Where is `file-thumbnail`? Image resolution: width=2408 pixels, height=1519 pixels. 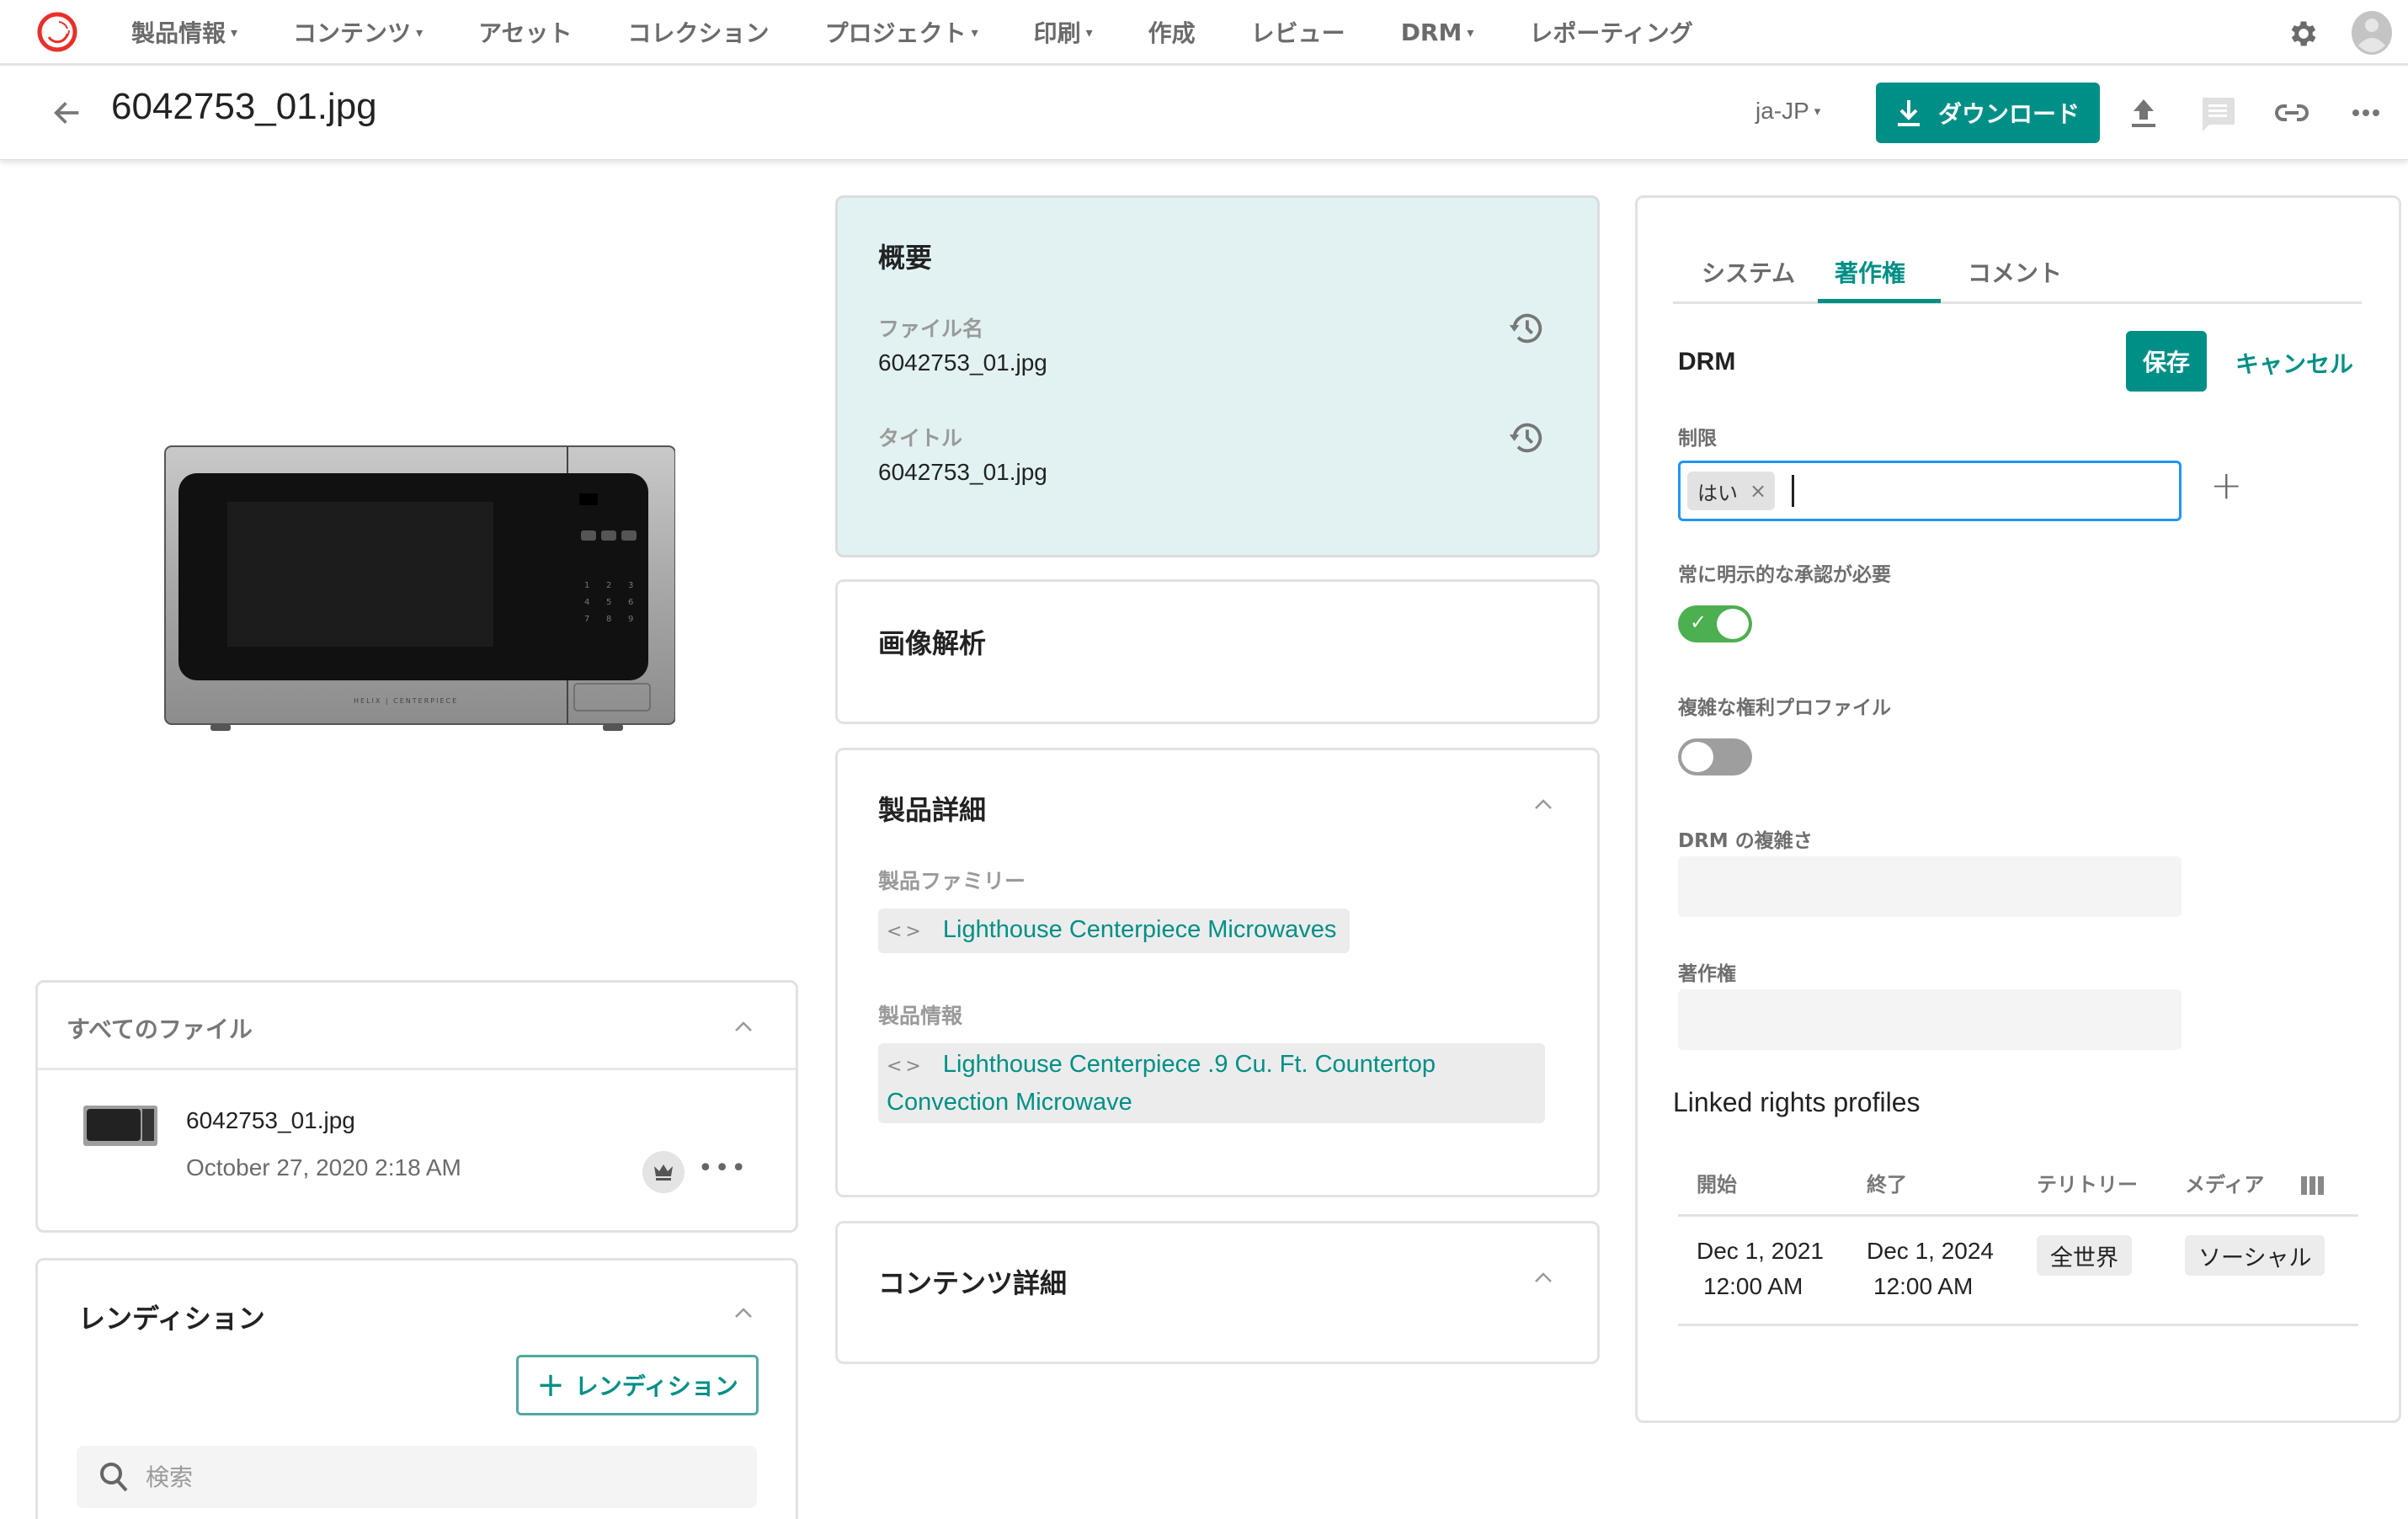 file-thumbnail is located at coordinates (120, 1126).